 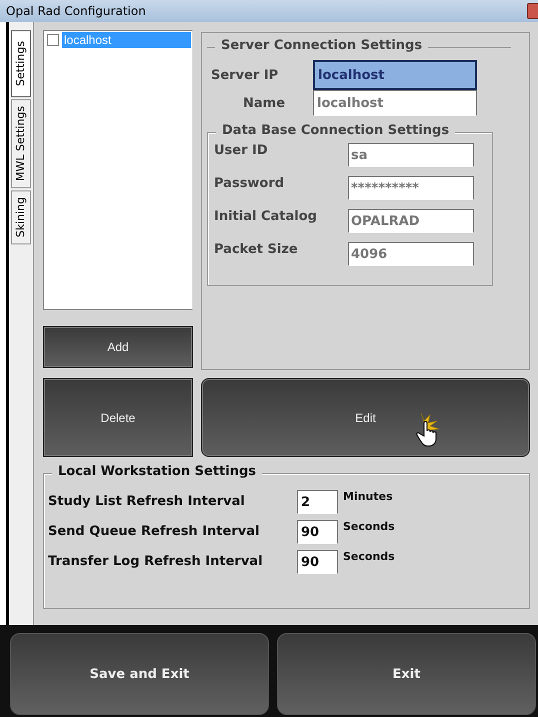 I want to click on field-label: Send Queue Refresh Interval, so click(x=154, y=531).